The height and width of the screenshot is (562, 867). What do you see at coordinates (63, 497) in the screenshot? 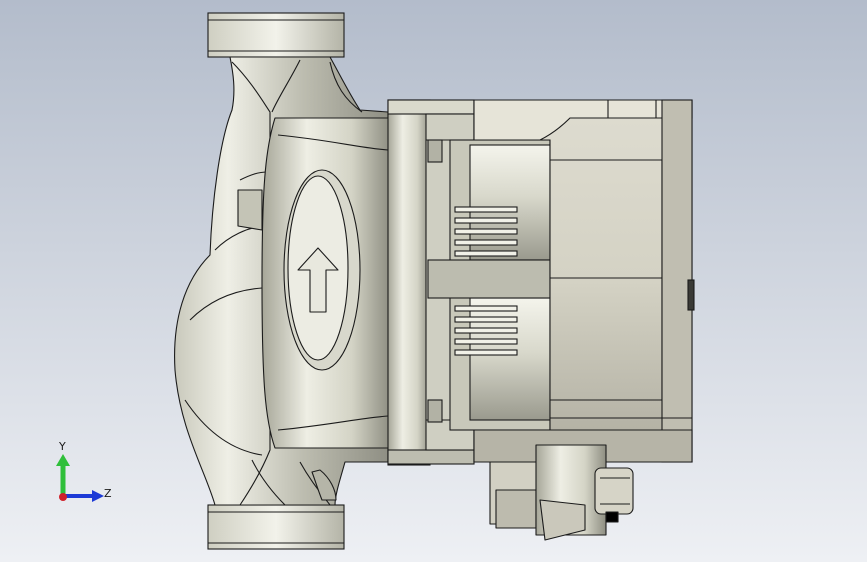
I see `origin-dot` at bounding box center [63, 497].